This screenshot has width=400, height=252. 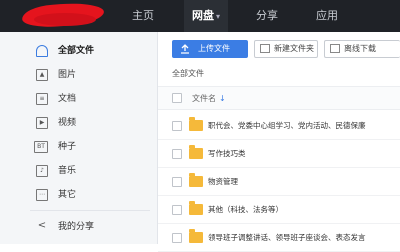 What do you see at coordinates (42, 51) in the screenshot?
I see `all-files-icon` at bounding box center [42, 51].